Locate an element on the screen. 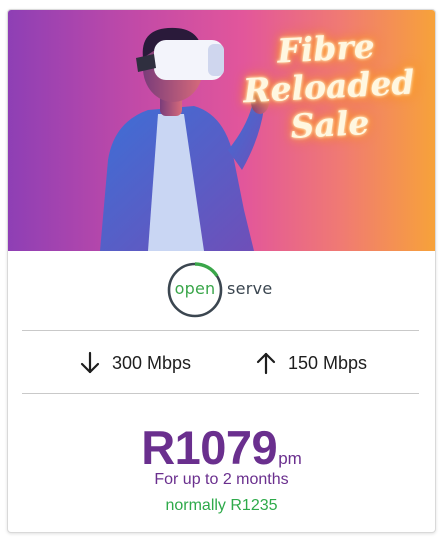 This screenshot has width=442, height=540. upload-speed: 150 Mbps is located at coordinates (311, 363).